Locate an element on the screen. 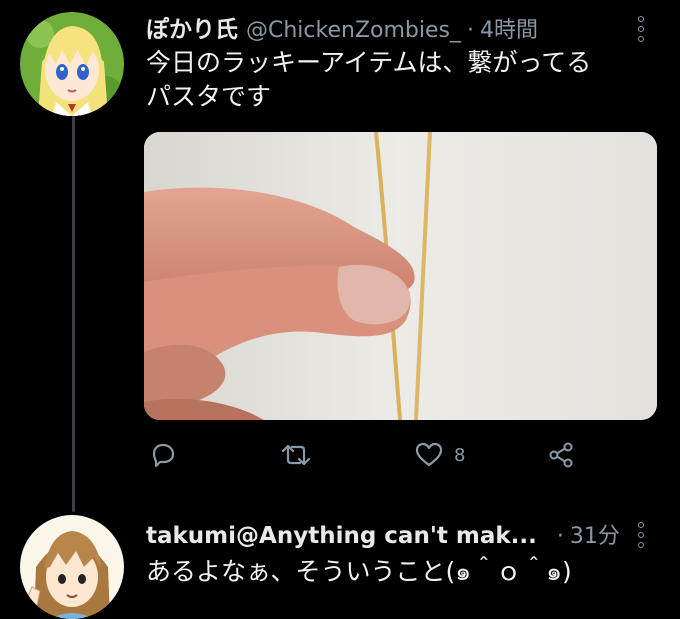 This screenshot has height=619, width=680. reply-icon is located at coordinates (163, 455).